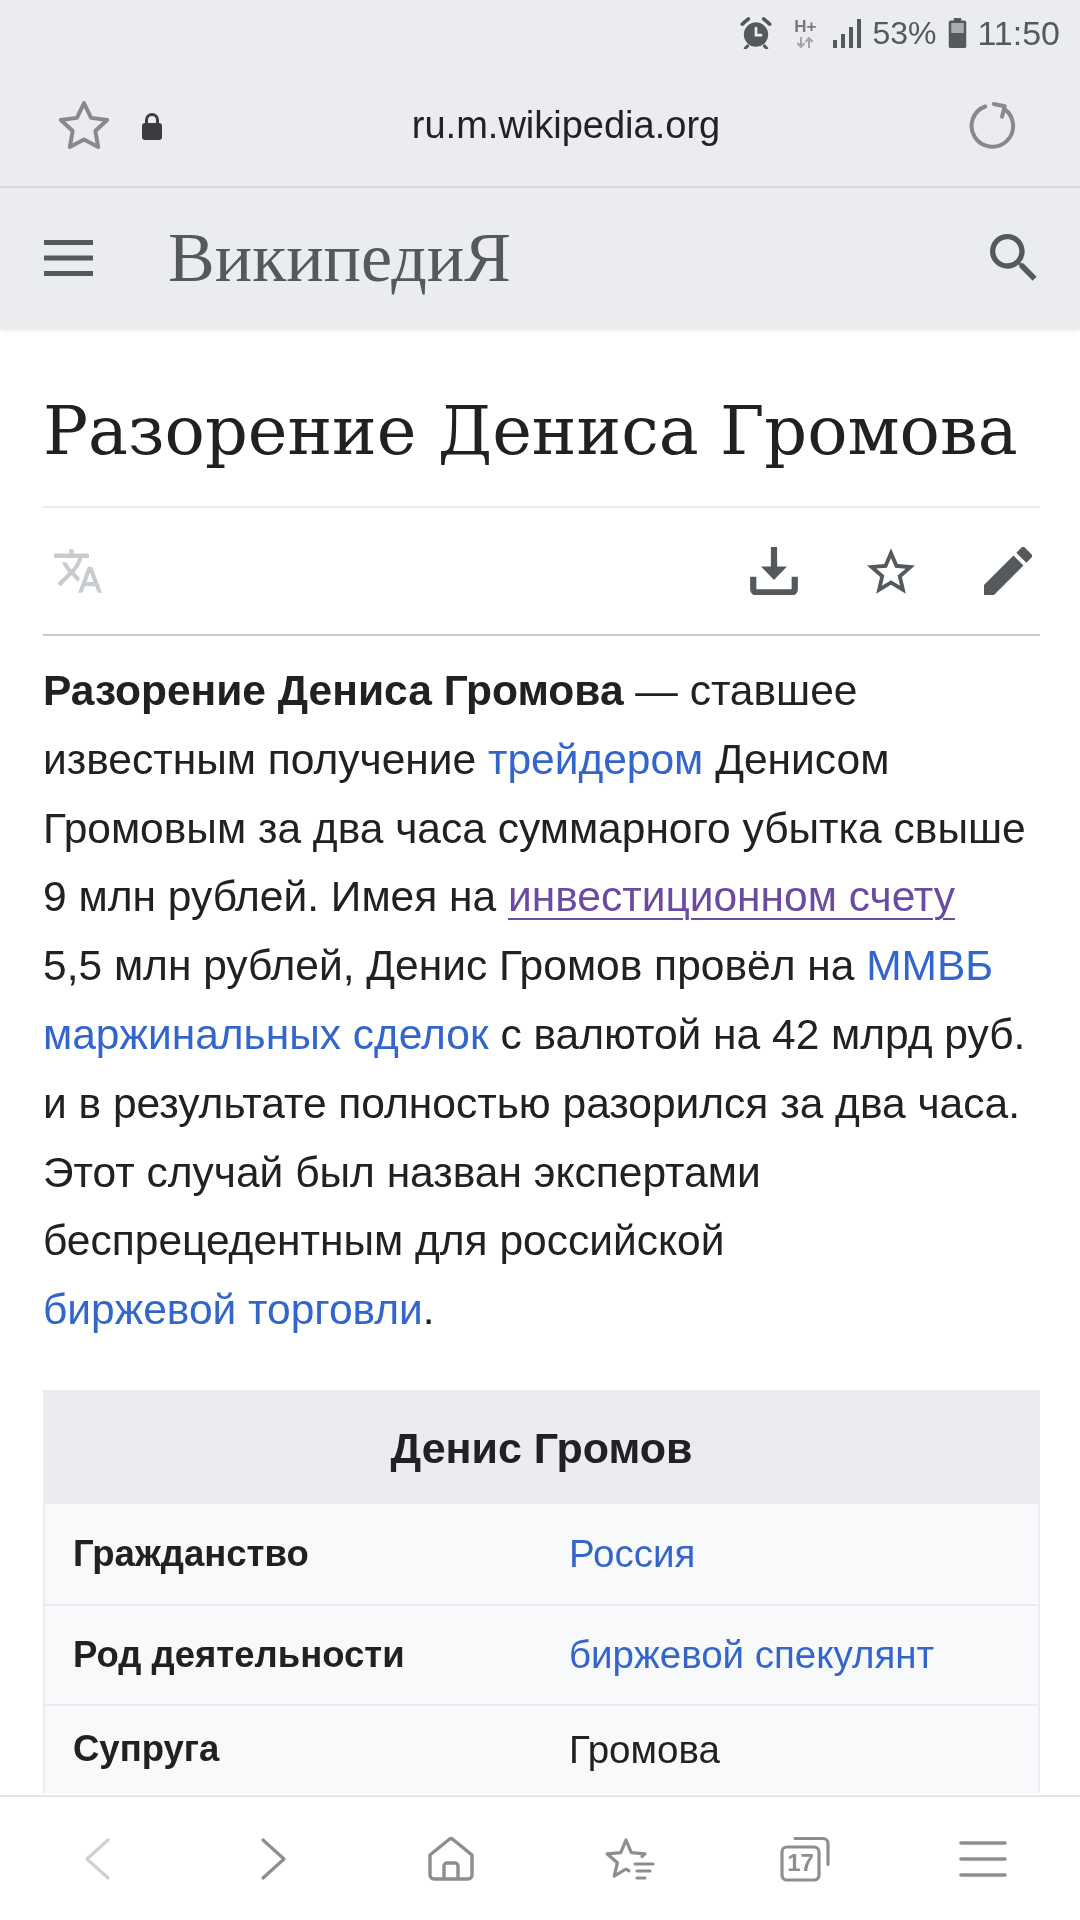  I want to click on infobox-label: Супруга, so click(146, 1749).